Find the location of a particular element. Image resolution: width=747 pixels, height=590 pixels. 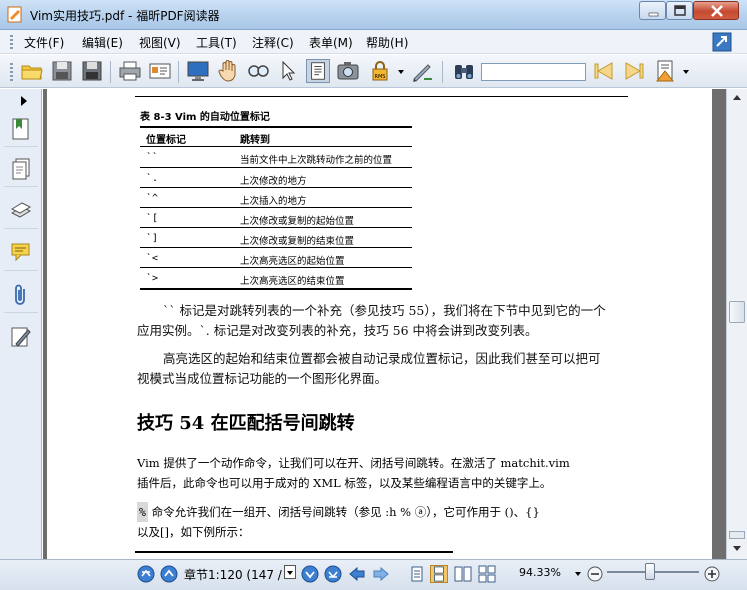

attachments-tab is located at coordinates (21, 295).